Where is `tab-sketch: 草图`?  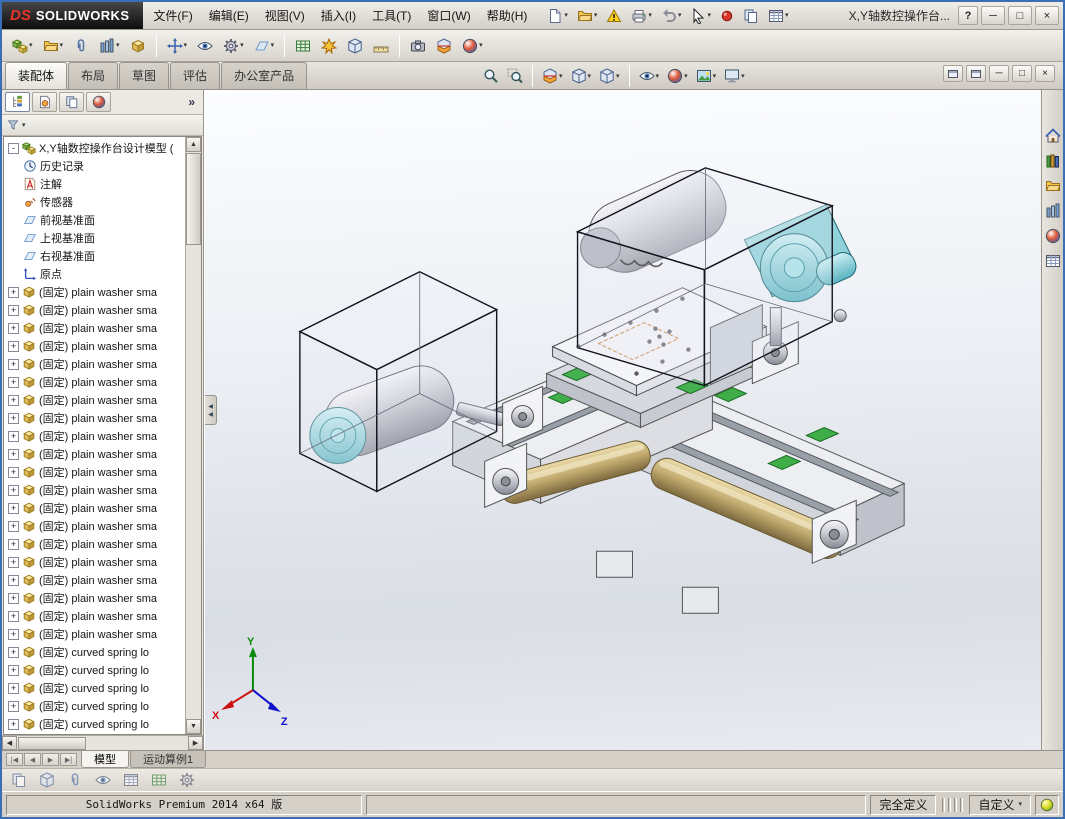
tab-sketch: 草图 is located at coordinates (144, 75).